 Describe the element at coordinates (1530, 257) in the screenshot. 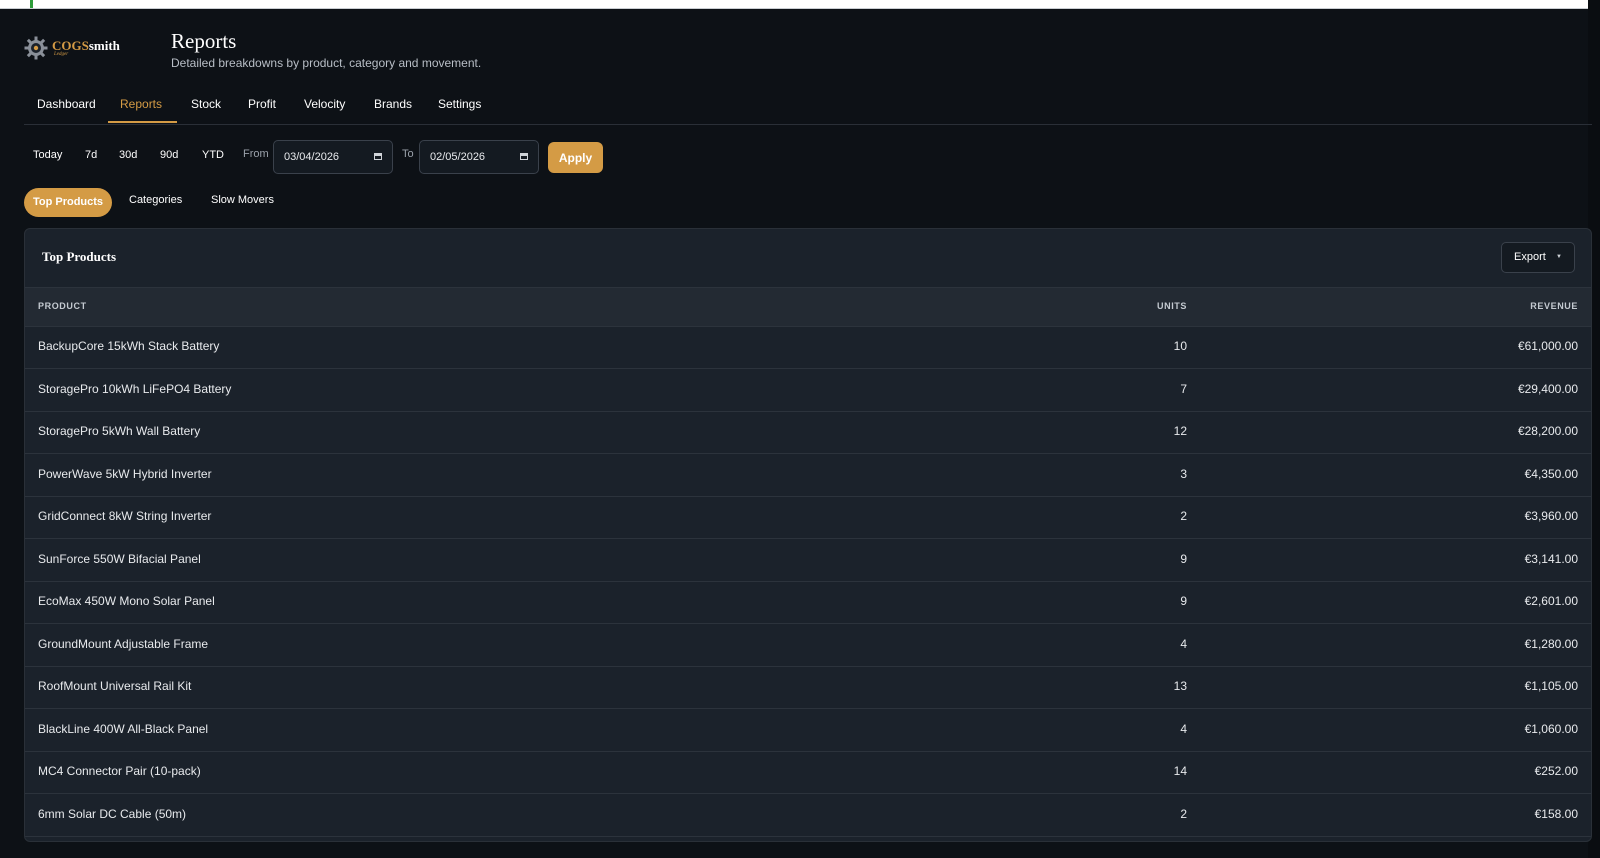

I see `export-label: Export` at that location.